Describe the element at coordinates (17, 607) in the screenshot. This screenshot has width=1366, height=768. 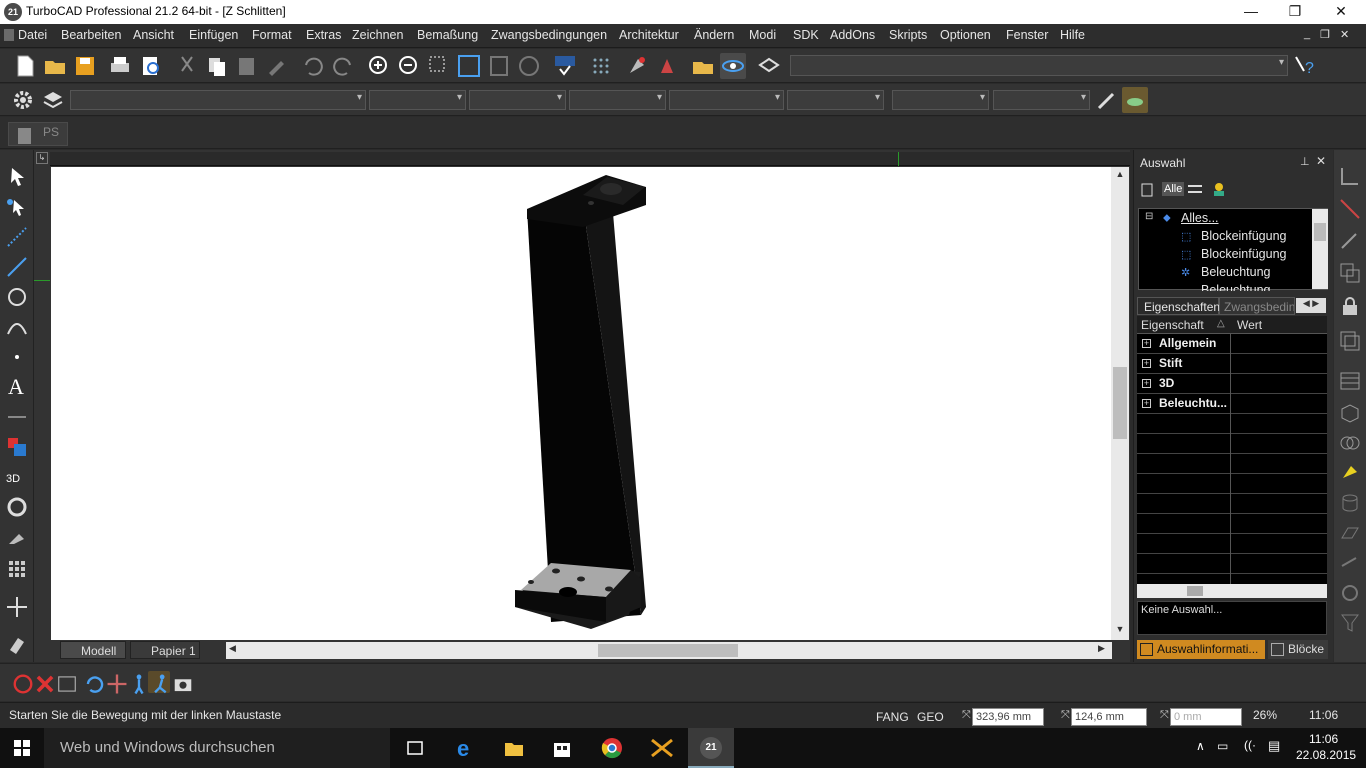
I see `move-icon` at that location.